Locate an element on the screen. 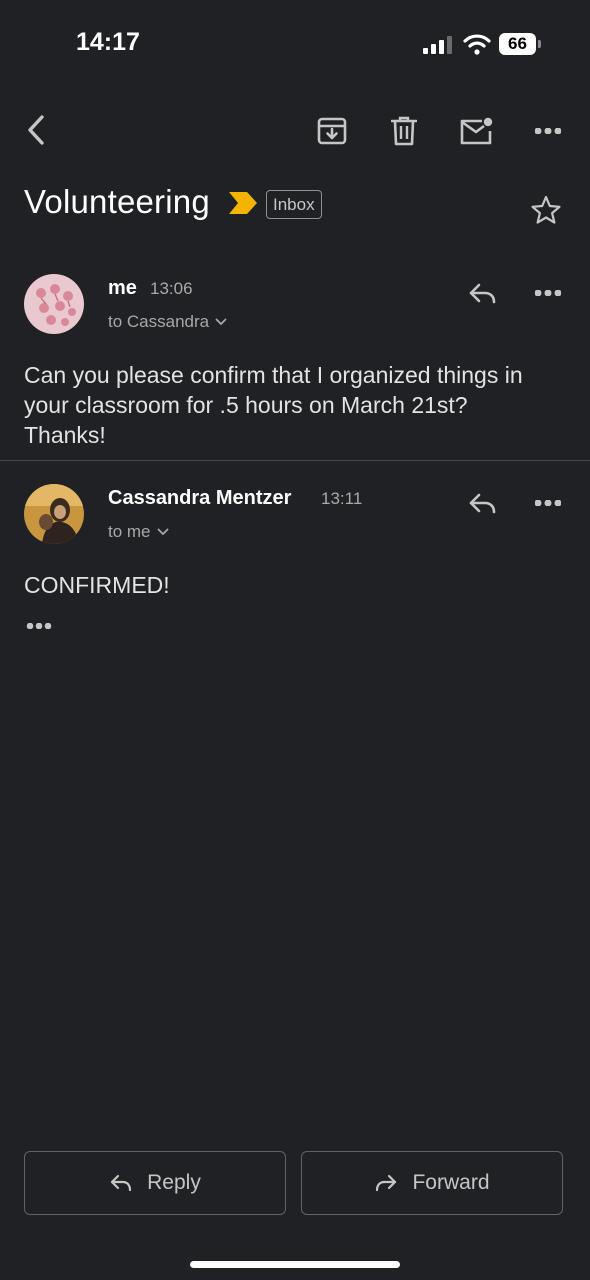 The image size is (590, 1280). show-trimmed-content-button is located at coordinates (39, 626).